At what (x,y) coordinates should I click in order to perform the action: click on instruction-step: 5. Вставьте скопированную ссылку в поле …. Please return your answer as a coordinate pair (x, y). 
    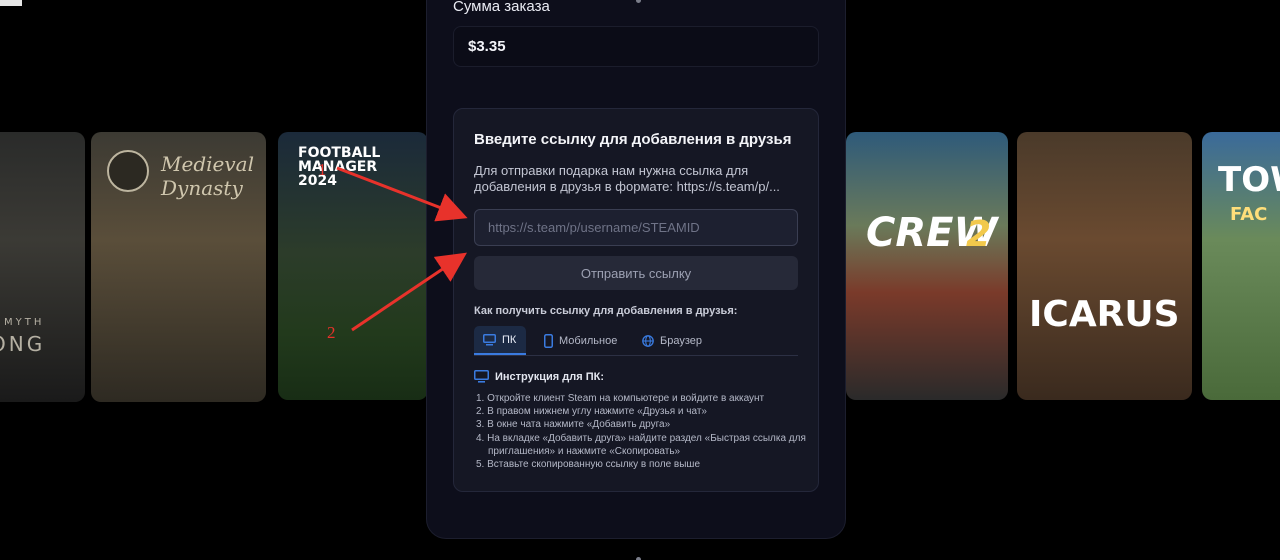
    Looking at the image, I should click on (588, 465).